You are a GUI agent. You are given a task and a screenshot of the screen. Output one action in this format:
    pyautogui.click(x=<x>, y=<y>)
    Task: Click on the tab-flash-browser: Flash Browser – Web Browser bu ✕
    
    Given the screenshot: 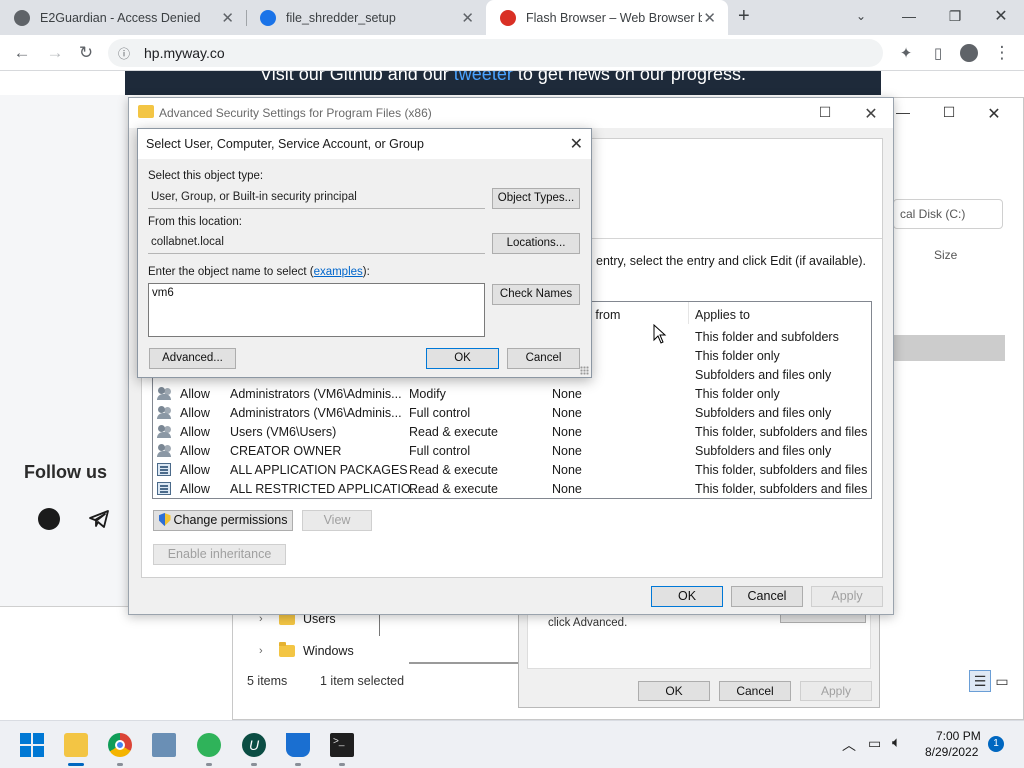 What is the action you would take?
    pyautogui.click(x=607, y=17)
    